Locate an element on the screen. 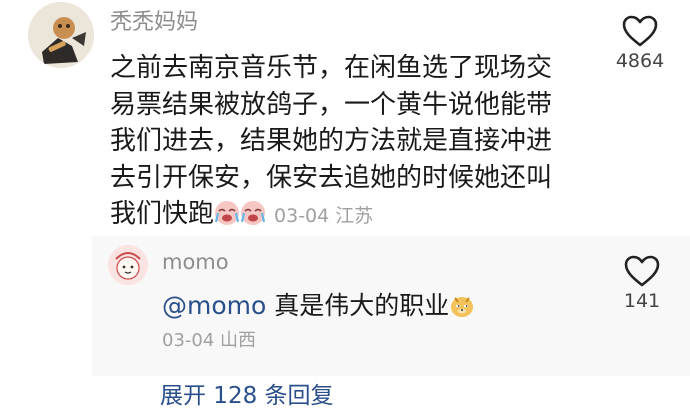 The width and height of the screenshot is (690, 418). comment-location: 江苏 is located at coordinates (354, 216).